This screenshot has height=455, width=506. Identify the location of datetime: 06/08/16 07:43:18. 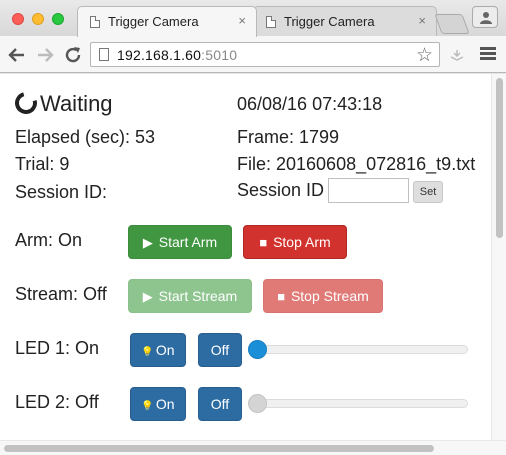
(310, 104).